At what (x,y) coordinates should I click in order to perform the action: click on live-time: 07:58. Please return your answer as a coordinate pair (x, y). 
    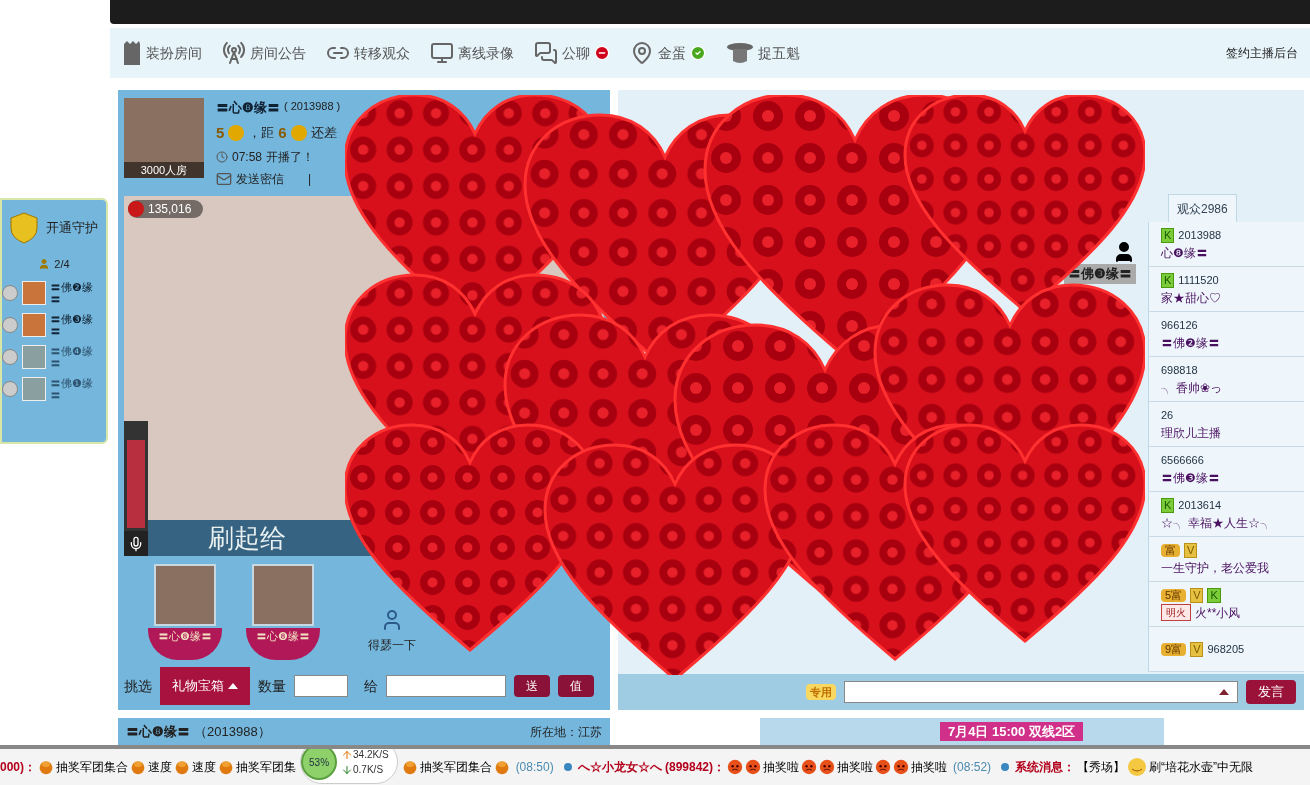
    Looking at the image, I should click on (247, 157).